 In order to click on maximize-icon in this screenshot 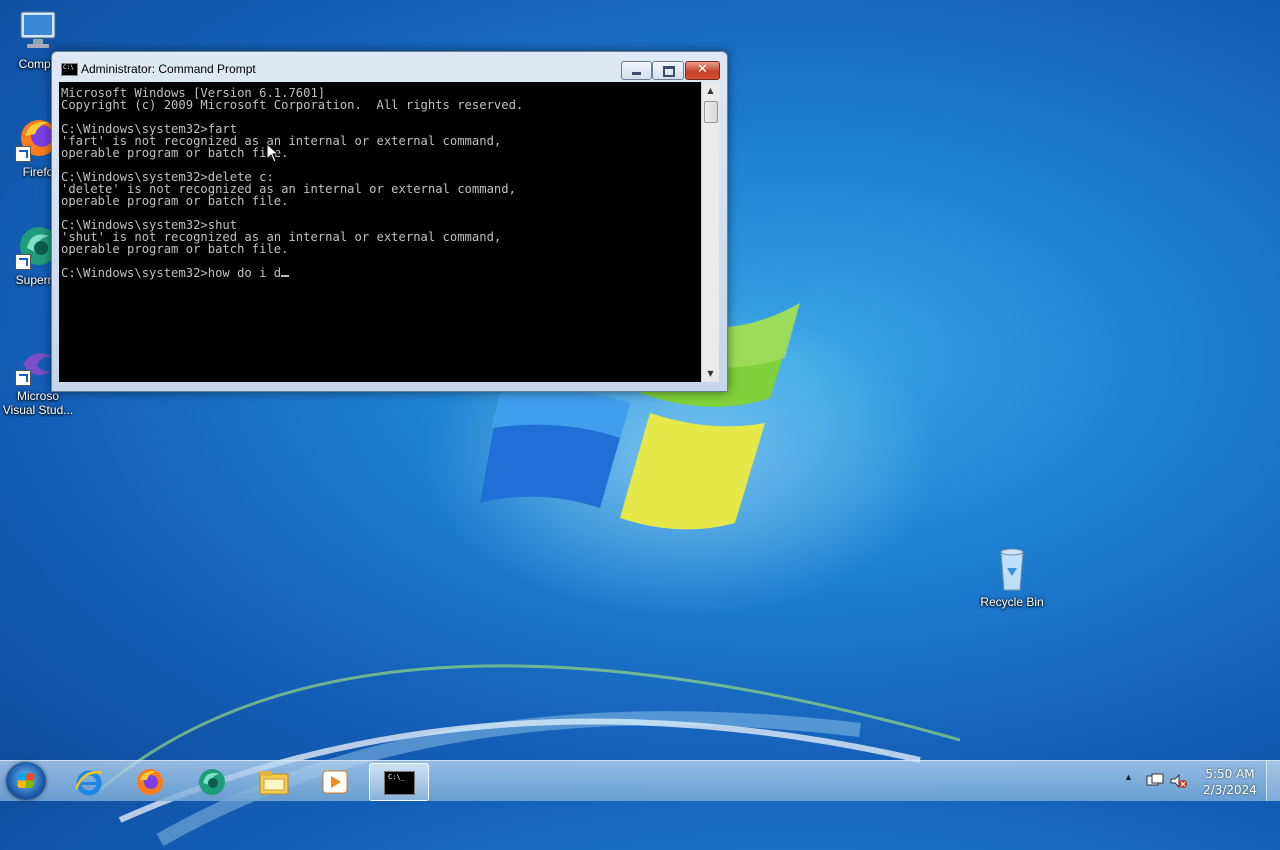, I will do `click(668, 70)`.